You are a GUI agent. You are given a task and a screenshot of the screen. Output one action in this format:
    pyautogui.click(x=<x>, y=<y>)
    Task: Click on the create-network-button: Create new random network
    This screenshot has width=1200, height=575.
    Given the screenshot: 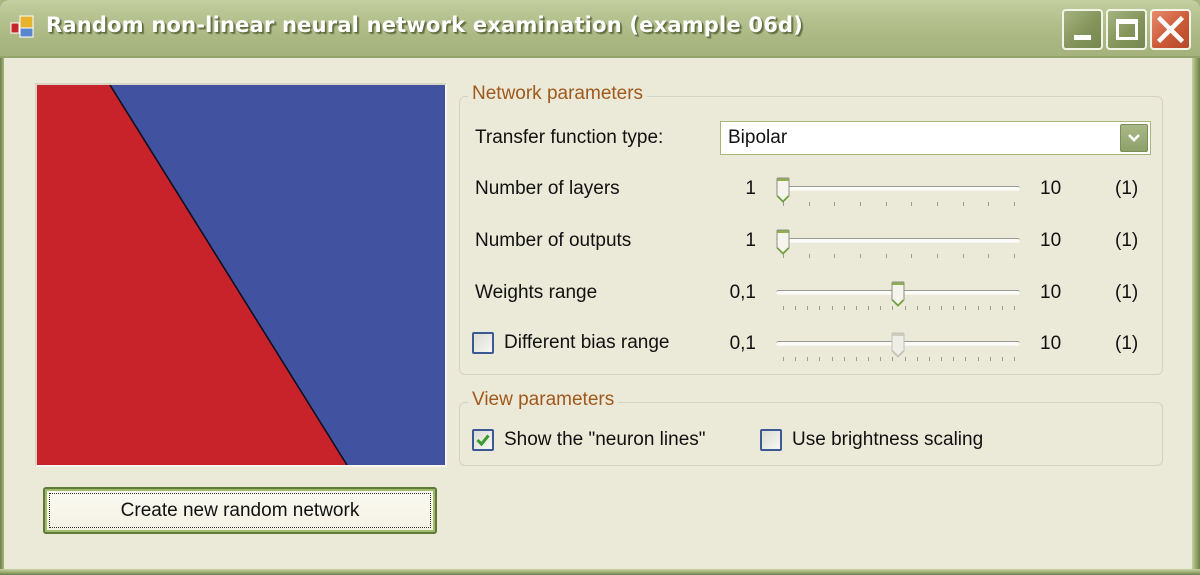 What is the action you would take?
    pyautogui.click(x=240, y=510)
    